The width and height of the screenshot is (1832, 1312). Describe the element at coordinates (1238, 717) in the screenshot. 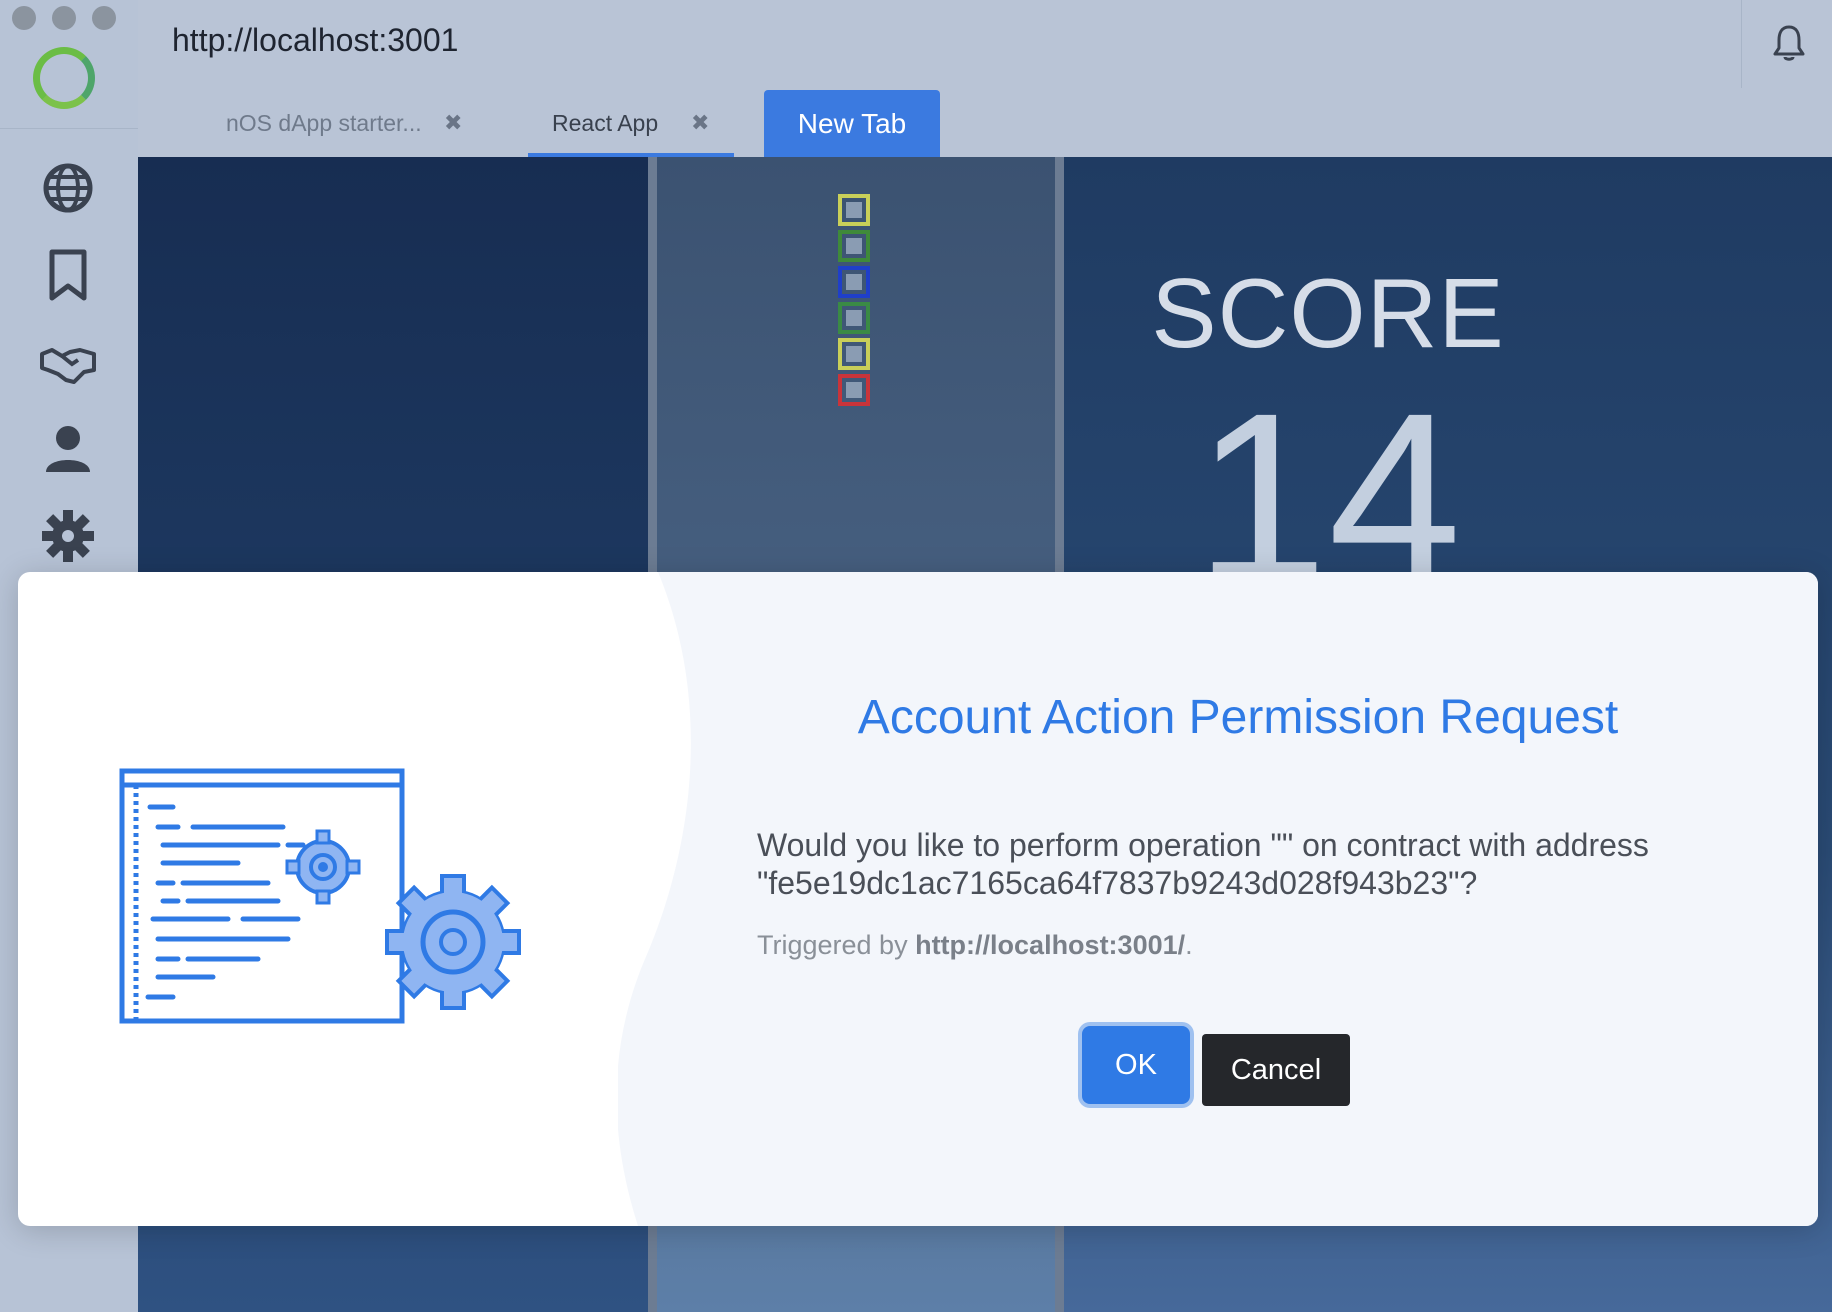

I see `dialog-title: Account Action Permission Request` at that location.